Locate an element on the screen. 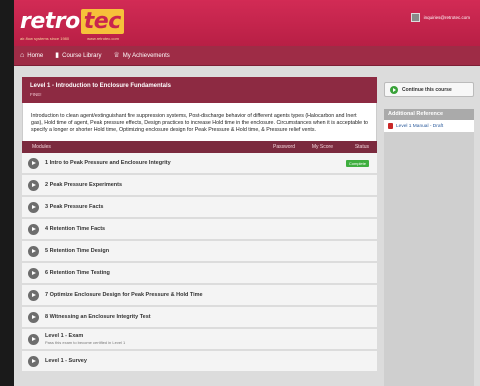  continue-course-label: Continue this course is located at coordinates (427, 89).